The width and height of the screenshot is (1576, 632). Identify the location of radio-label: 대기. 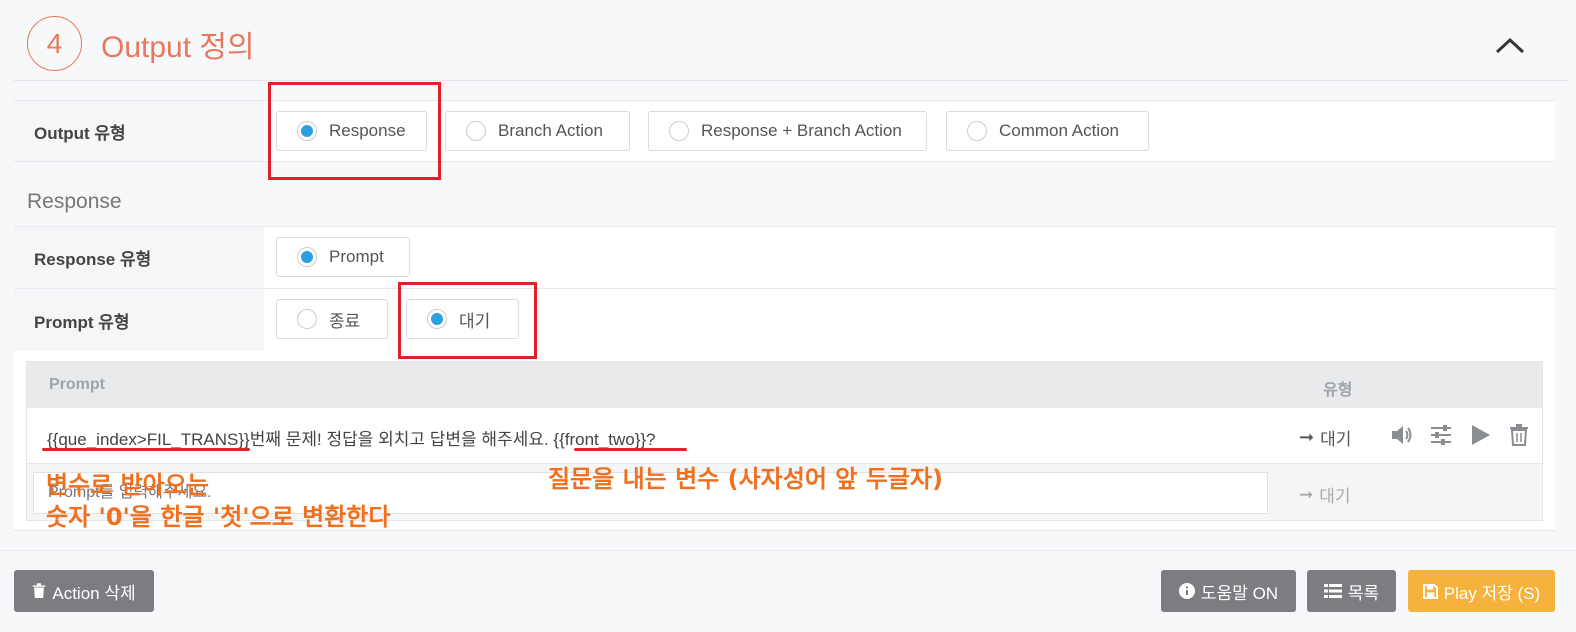
(475, 321).